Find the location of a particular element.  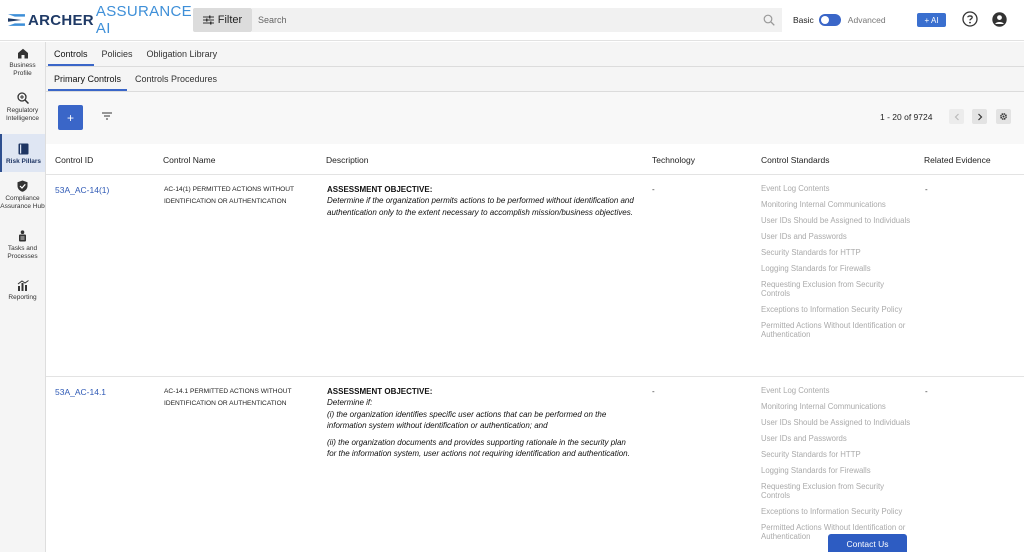

brand-logo: ARCHER ASSURANCE AI is located at coordinates (96, 20).